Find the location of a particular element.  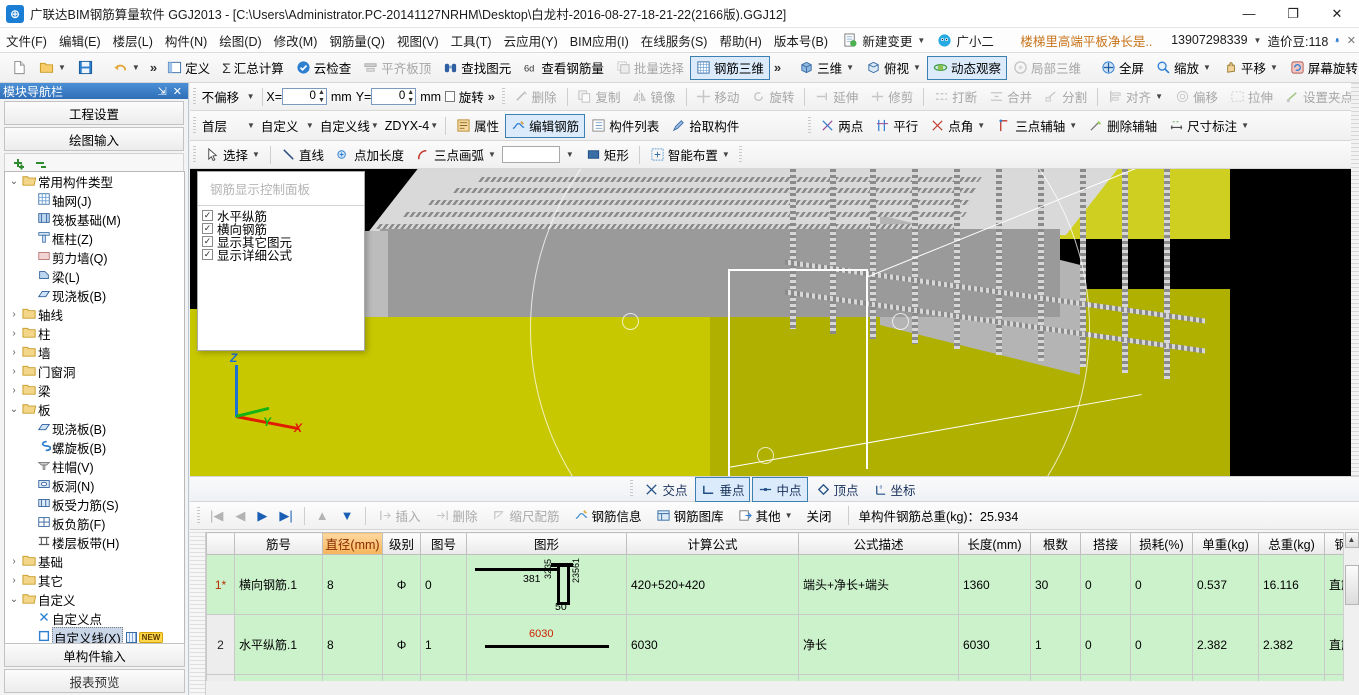

rebar-name: 水平纵筋.1 is located at coordinates (278, 644).